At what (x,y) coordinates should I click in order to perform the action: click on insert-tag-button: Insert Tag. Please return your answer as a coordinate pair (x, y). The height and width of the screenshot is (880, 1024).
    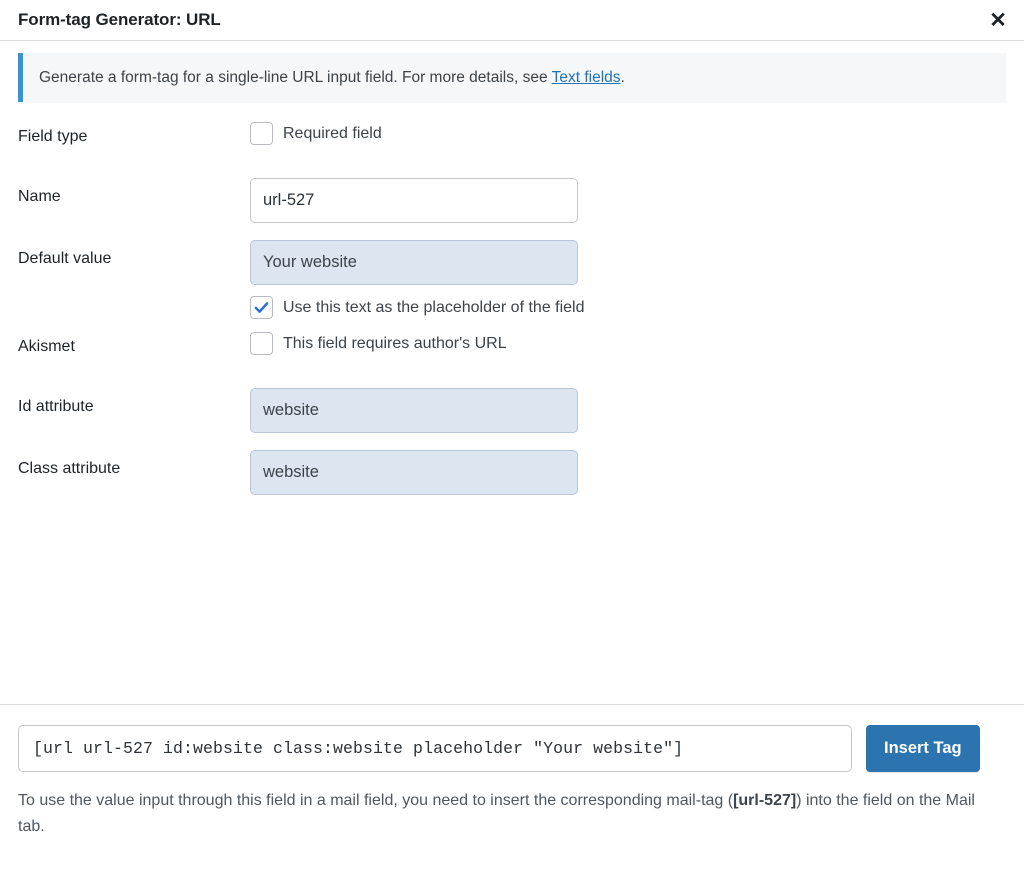
    Looking at the image, I should click on (923, 748).